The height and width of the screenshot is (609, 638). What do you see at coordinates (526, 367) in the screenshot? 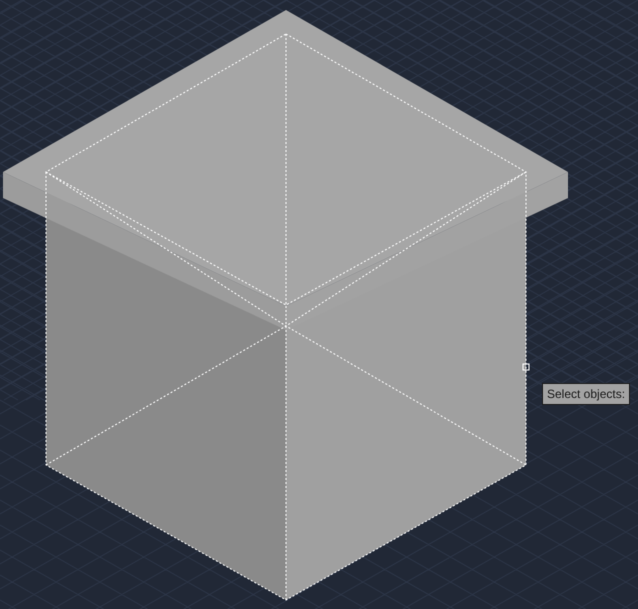
I see `pickbox-cursor-icon` at bounding box center [526, 367].